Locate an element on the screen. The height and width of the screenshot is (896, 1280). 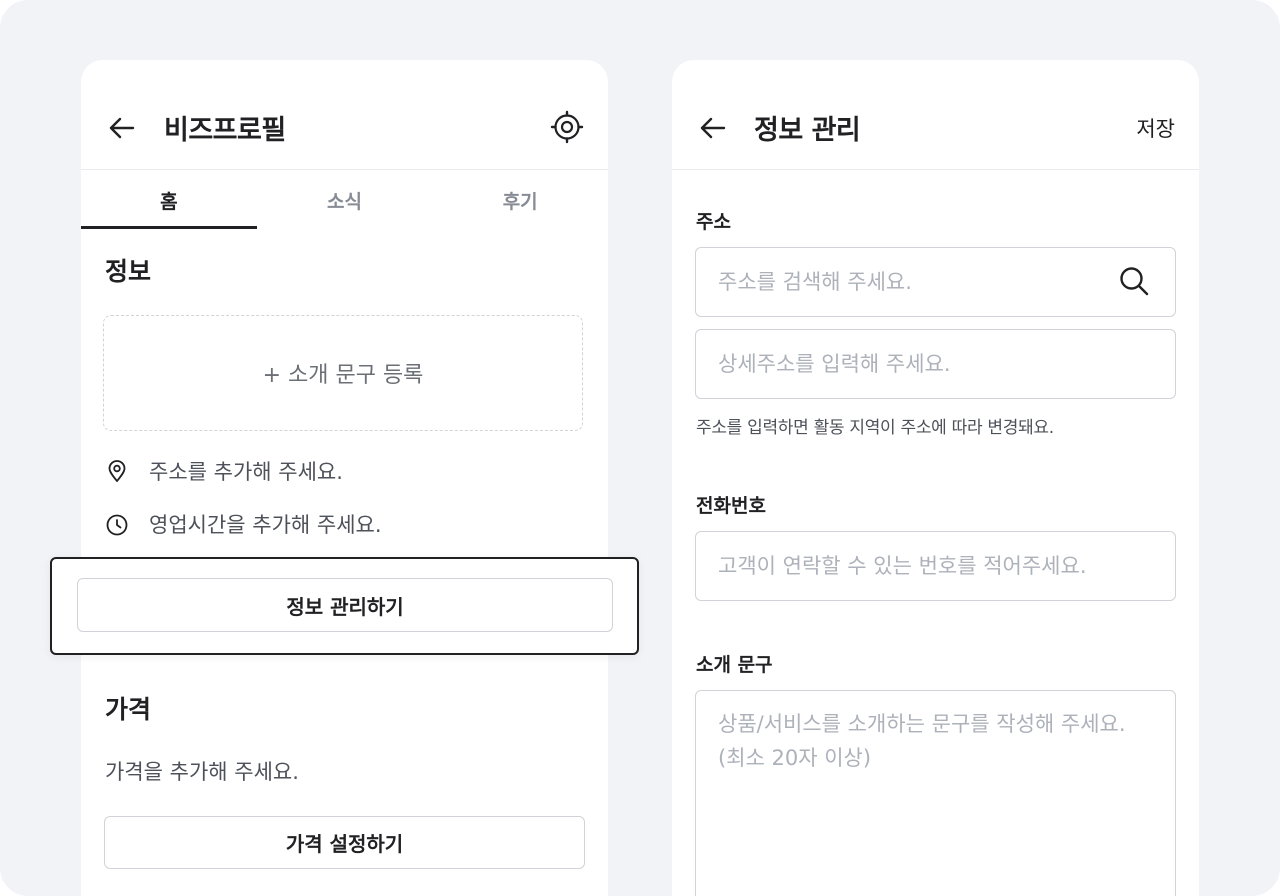
top-app-bar: 정보 관리 저장 is located at coordinates (935, 115).